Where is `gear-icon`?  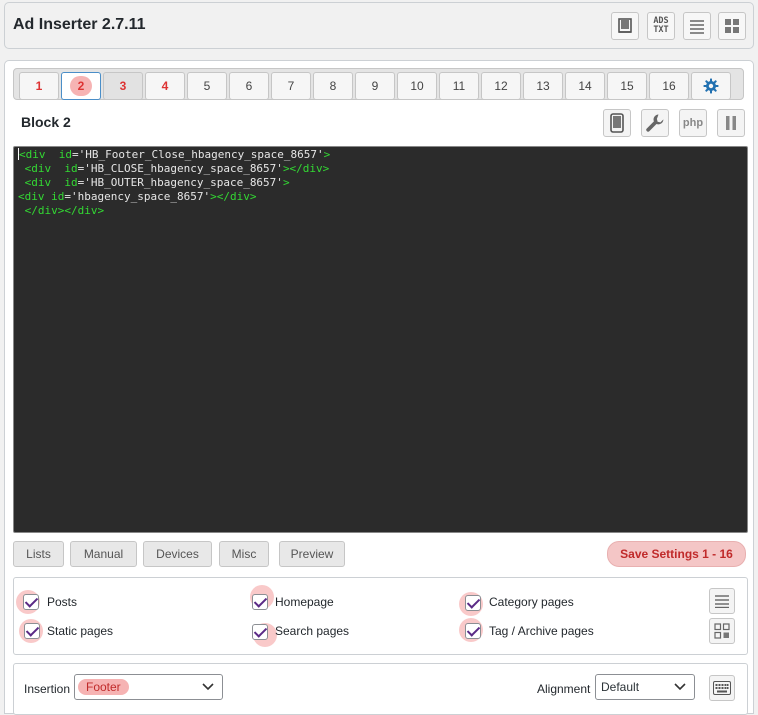 gear-icon is located at coordinates (711, 86).